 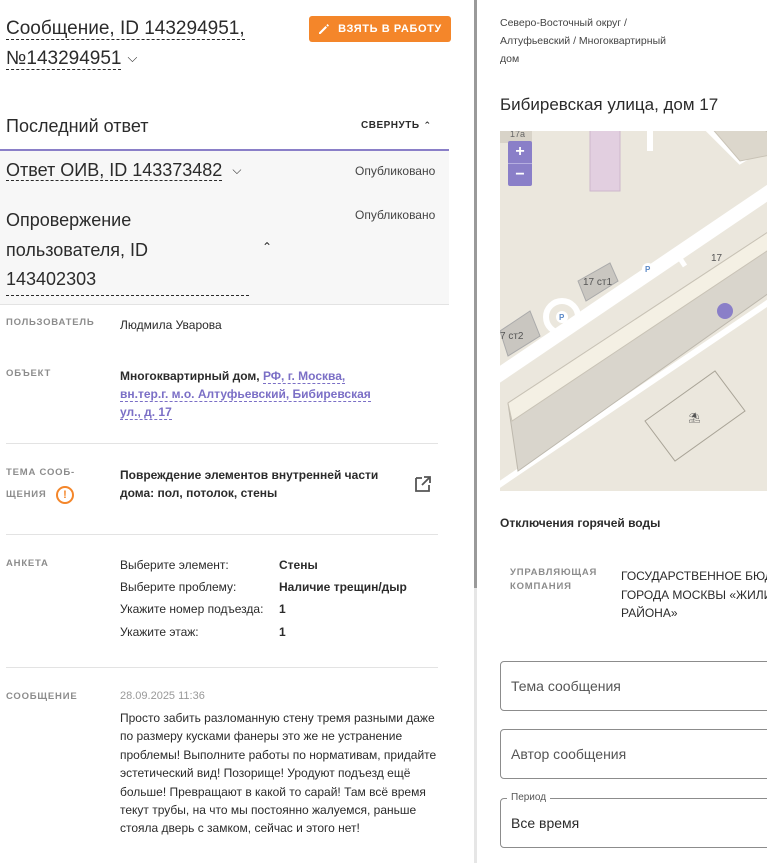 I want to click on message-title-line1: Сообщение, ID 143294951,, so click(x=125, y=29).